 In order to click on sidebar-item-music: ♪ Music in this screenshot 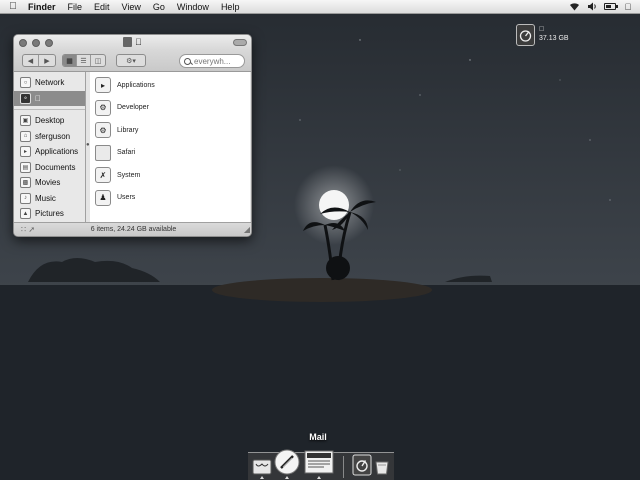, I will do `click(49, 199)`.